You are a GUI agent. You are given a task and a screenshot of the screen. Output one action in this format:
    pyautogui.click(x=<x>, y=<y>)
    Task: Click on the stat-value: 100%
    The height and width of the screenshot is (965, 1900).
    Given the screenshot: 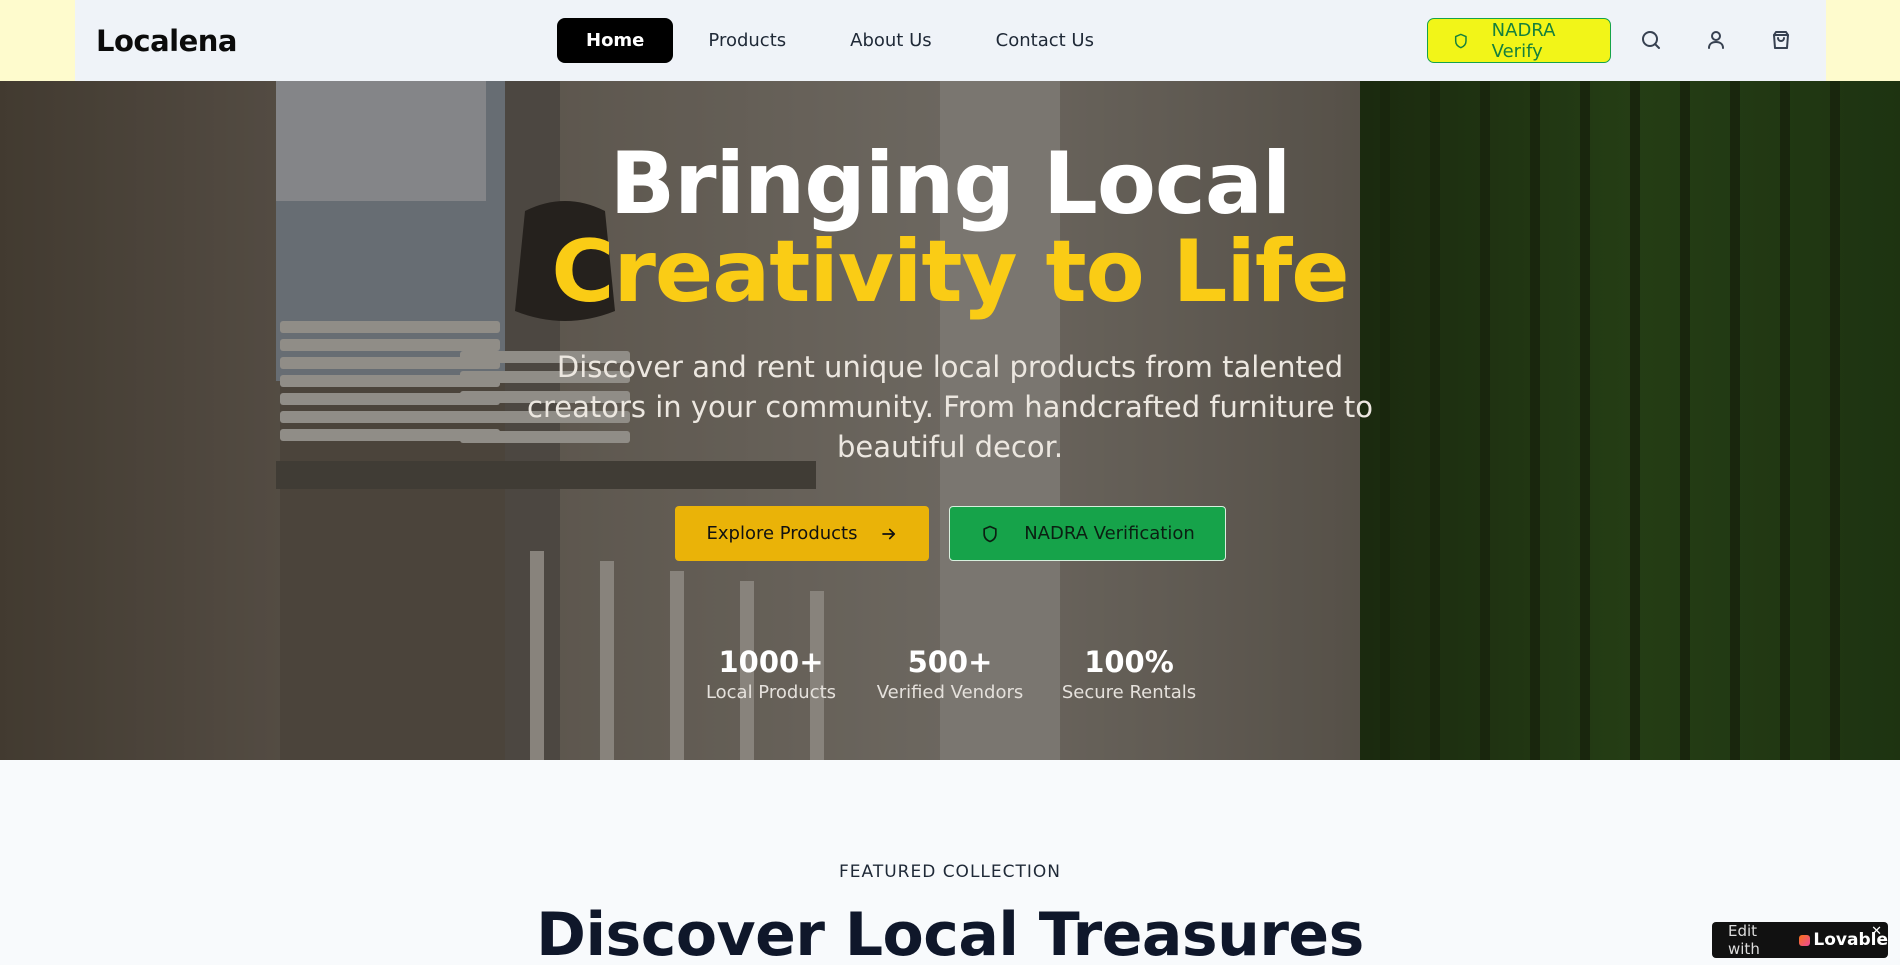 What is the action you would take?
    pyautogui.click(x=1129, y=662)
    